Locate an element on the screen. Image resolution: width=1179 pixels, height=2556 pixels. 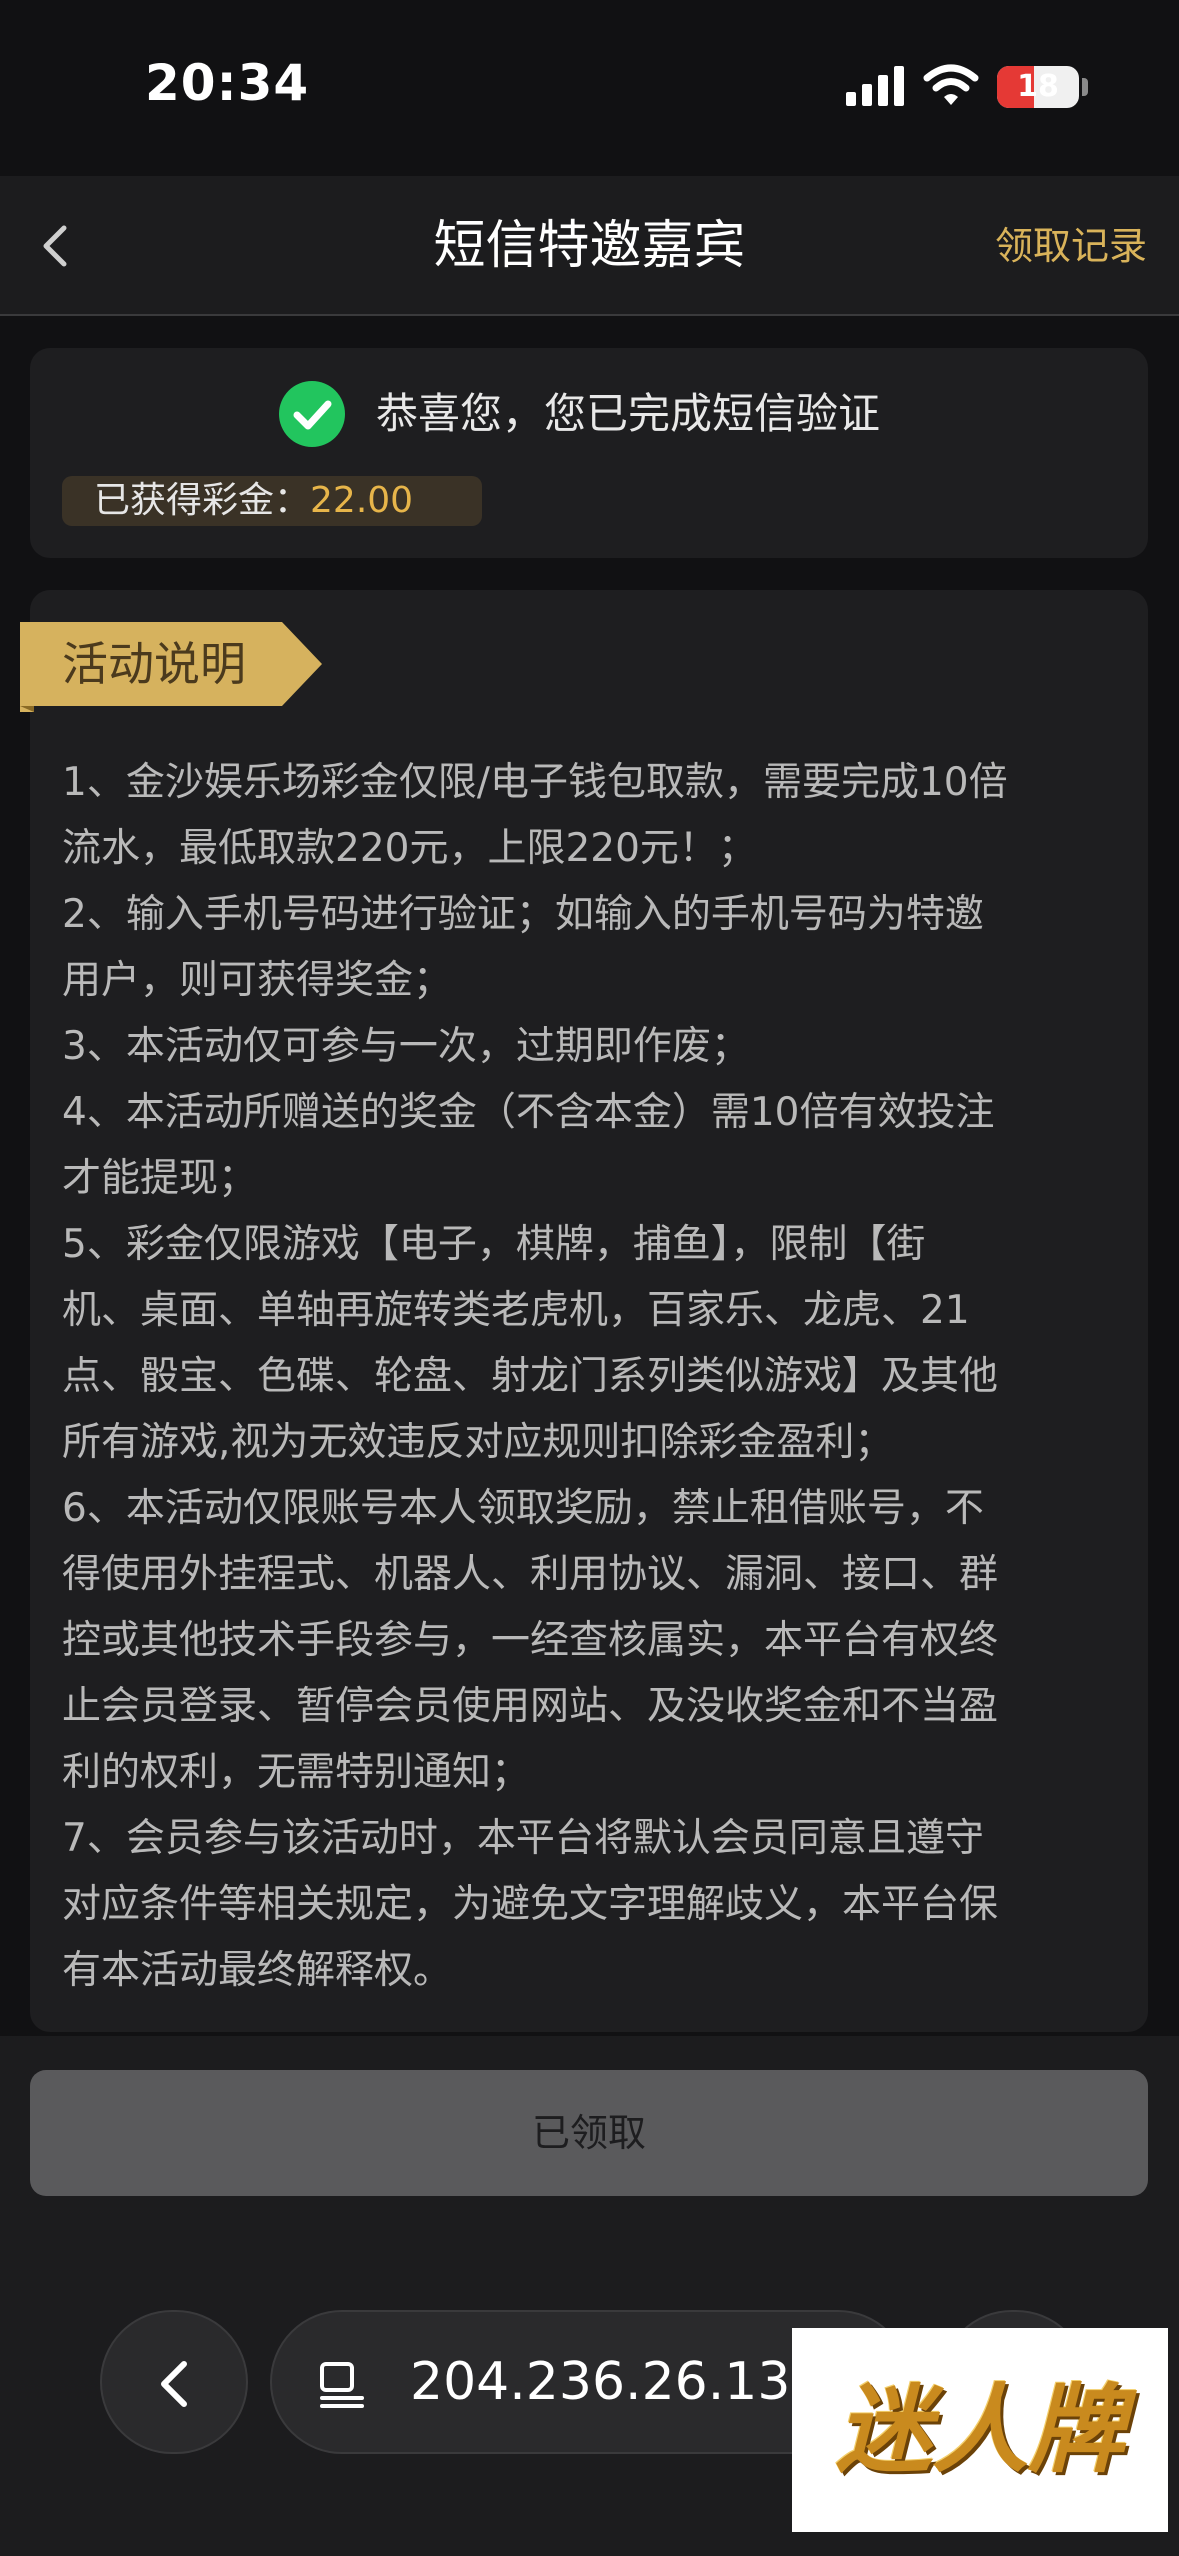
check-circle-icon is located at coordinates (312, 414).